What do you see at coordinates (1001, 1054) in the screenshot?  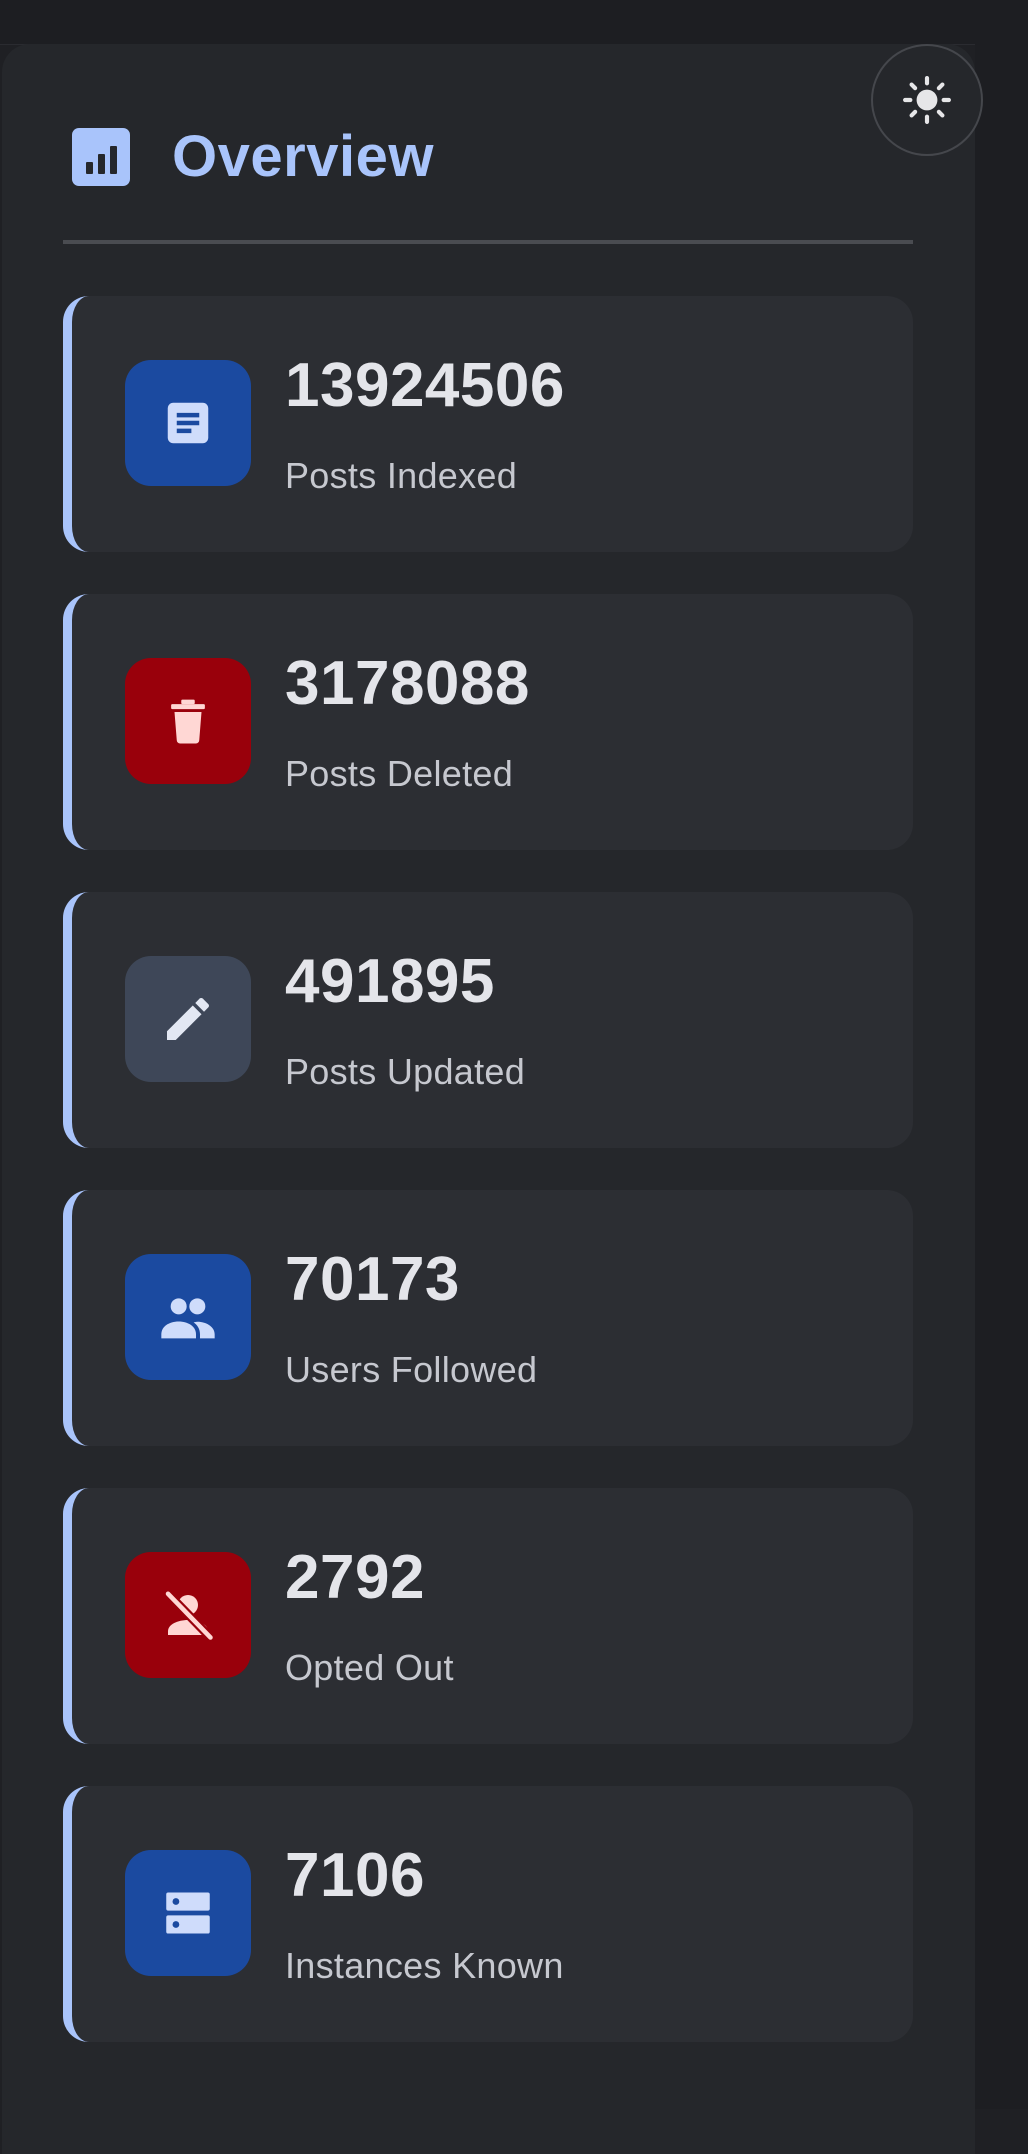 I see `scroll-gutter` at bounding box center [1001, 1054].